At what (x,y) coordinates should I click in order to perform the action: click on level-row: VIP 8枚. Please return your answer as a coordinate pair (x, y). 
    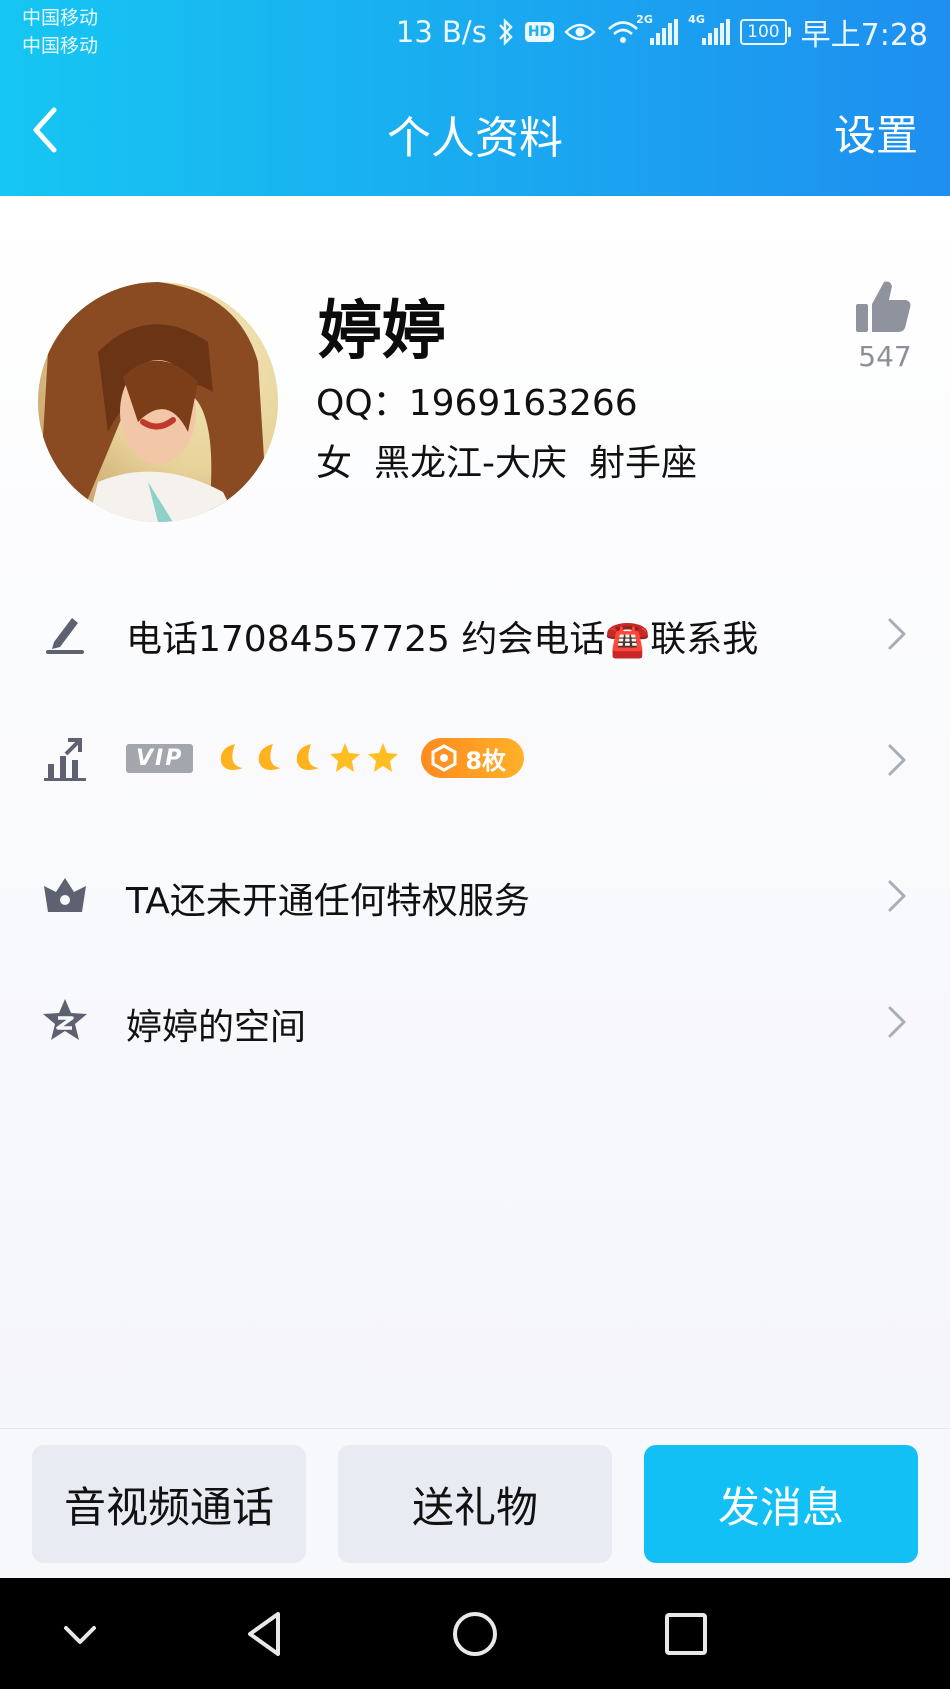
    Looking at the image, I should click on (475, 758).